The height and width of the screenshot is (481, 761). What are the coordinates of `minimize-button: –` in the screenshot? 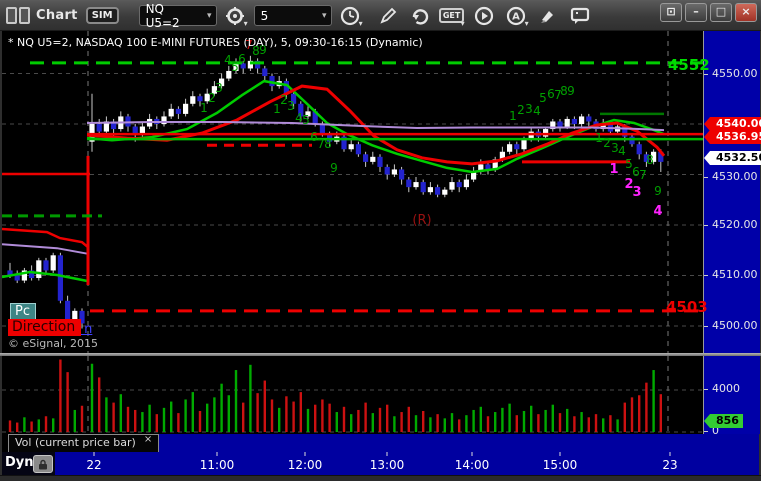 It's located at (696, 12).